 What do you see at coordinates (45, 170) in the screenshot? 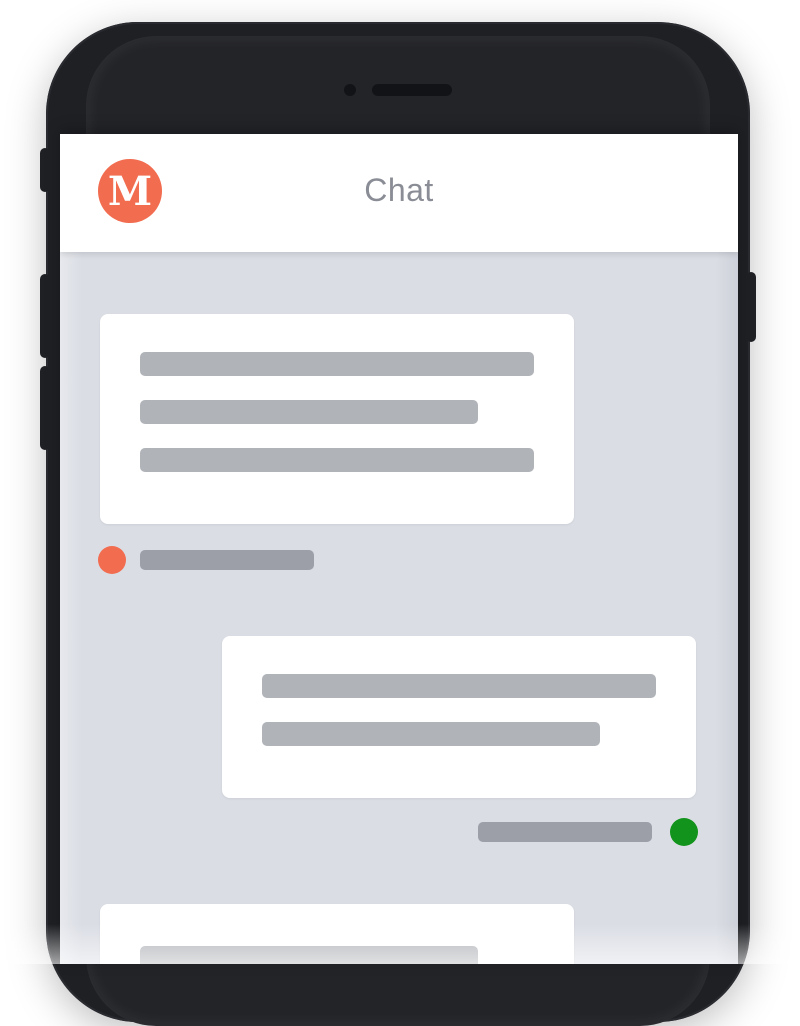
I see `mute-switch` at bounding box center [45, 170].